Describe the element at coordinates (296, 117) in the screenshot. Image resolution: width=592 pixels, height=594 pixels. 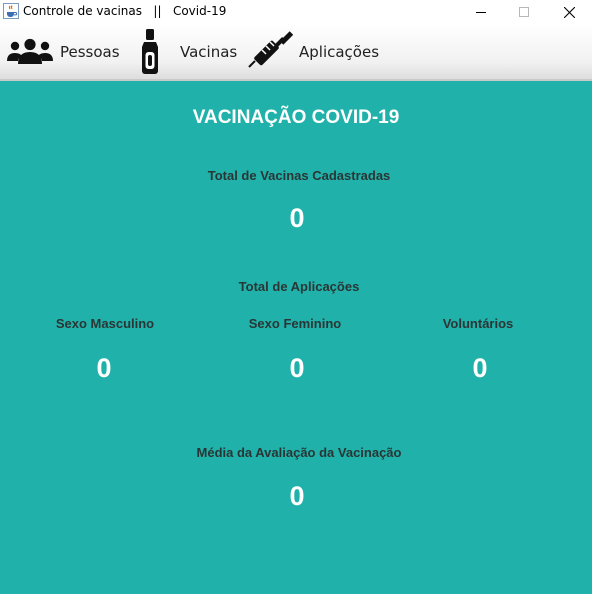
I see `dashboard-title: VACINAÇÃO COVID-19` at that location.